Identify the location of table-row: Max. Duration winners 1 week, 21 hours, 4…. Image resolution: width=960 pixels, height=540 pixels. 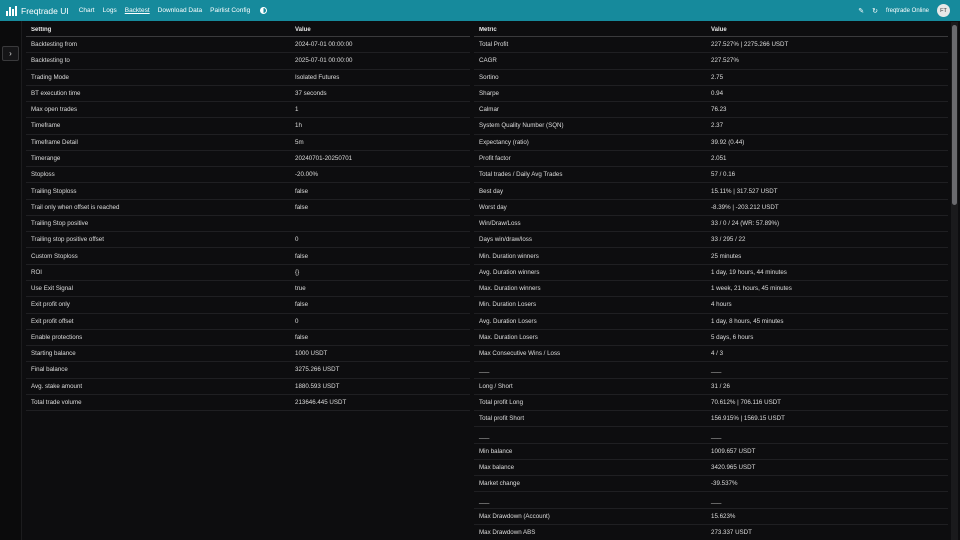
(711, 289).